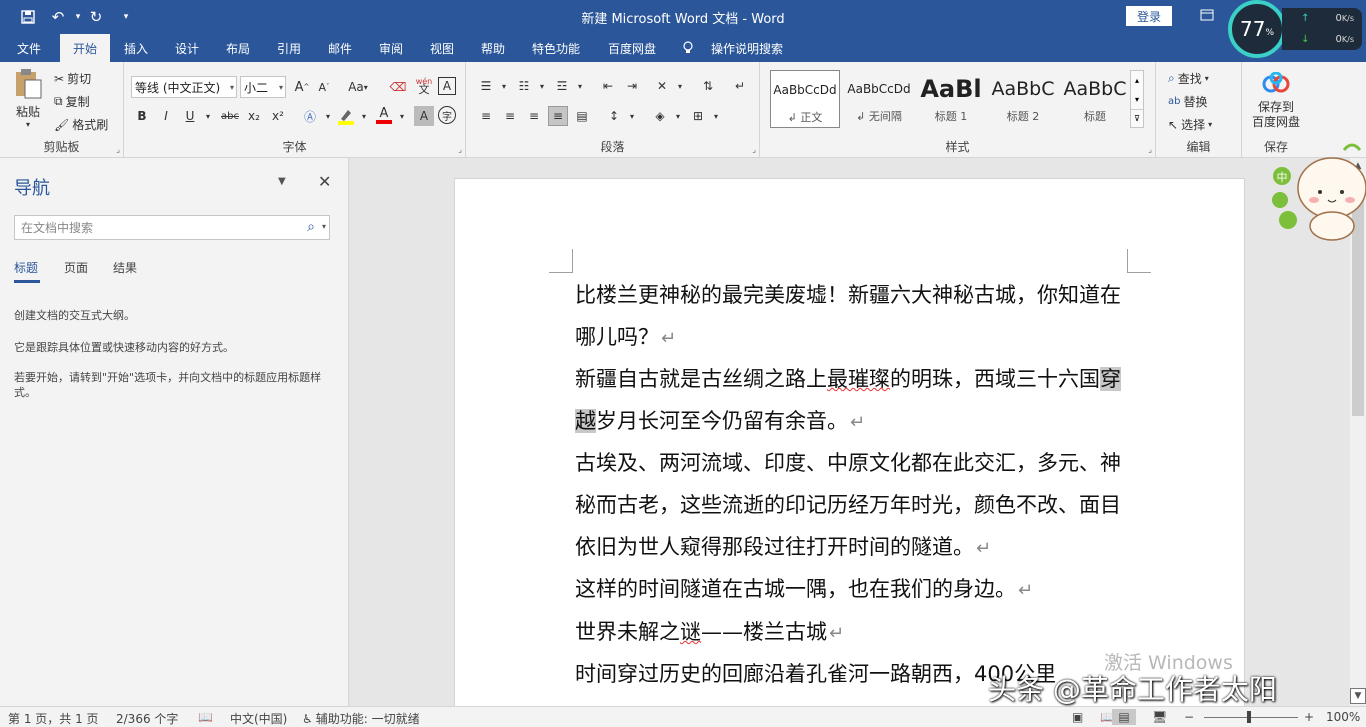  What do you see at coordinates (1276, 100) in the screenshot?
I see `save-to-baidu-button: 保存到 百度网盘` at bounding box center [1276, 100].